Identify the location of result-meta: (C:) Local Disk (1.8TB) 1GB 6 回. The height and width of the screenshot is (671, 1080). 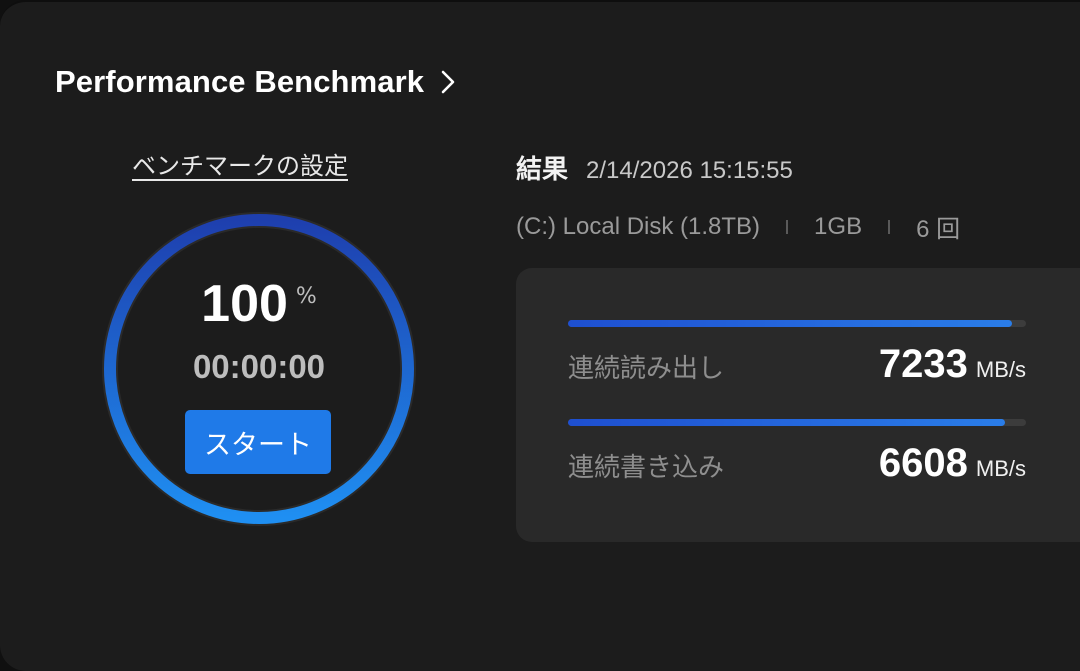
(738, 226).